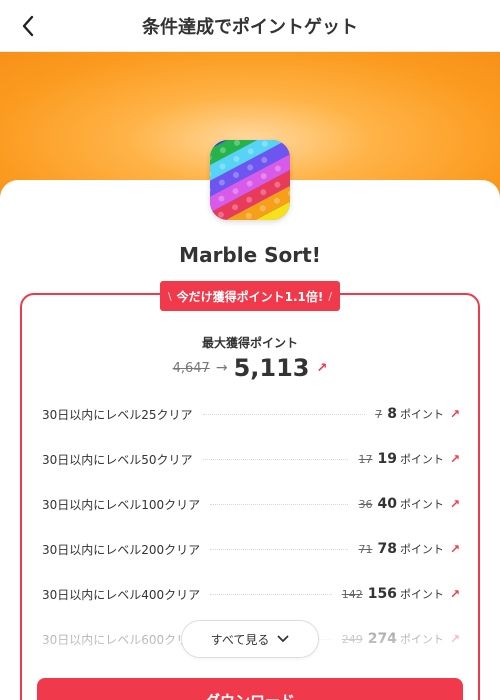  I want to click on task-new-points: 40, so click(387, 504).